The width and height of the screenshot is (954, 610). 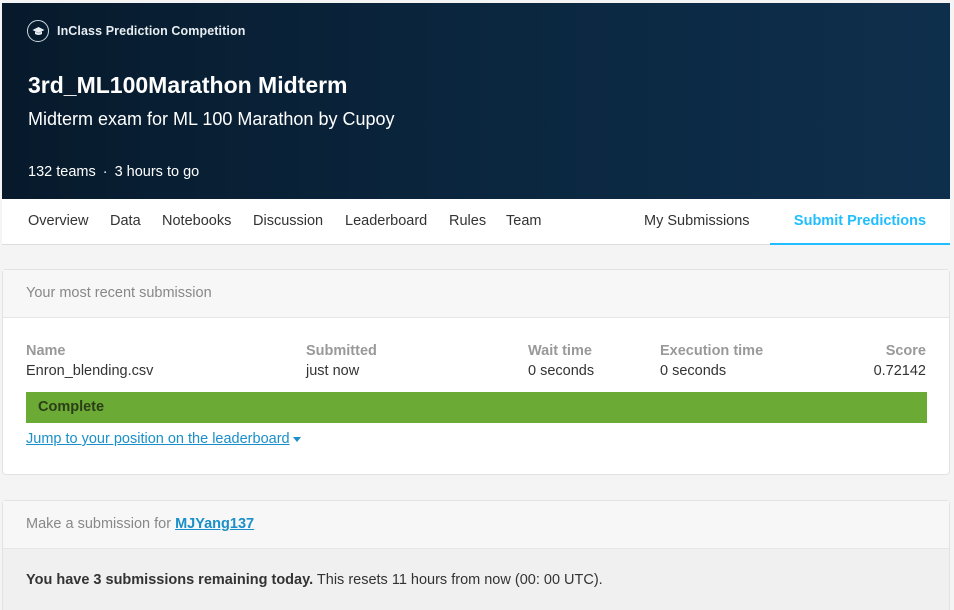 I want to click on submission-name-column: Name Enron_blending.csv, so click(x=89, y=361).